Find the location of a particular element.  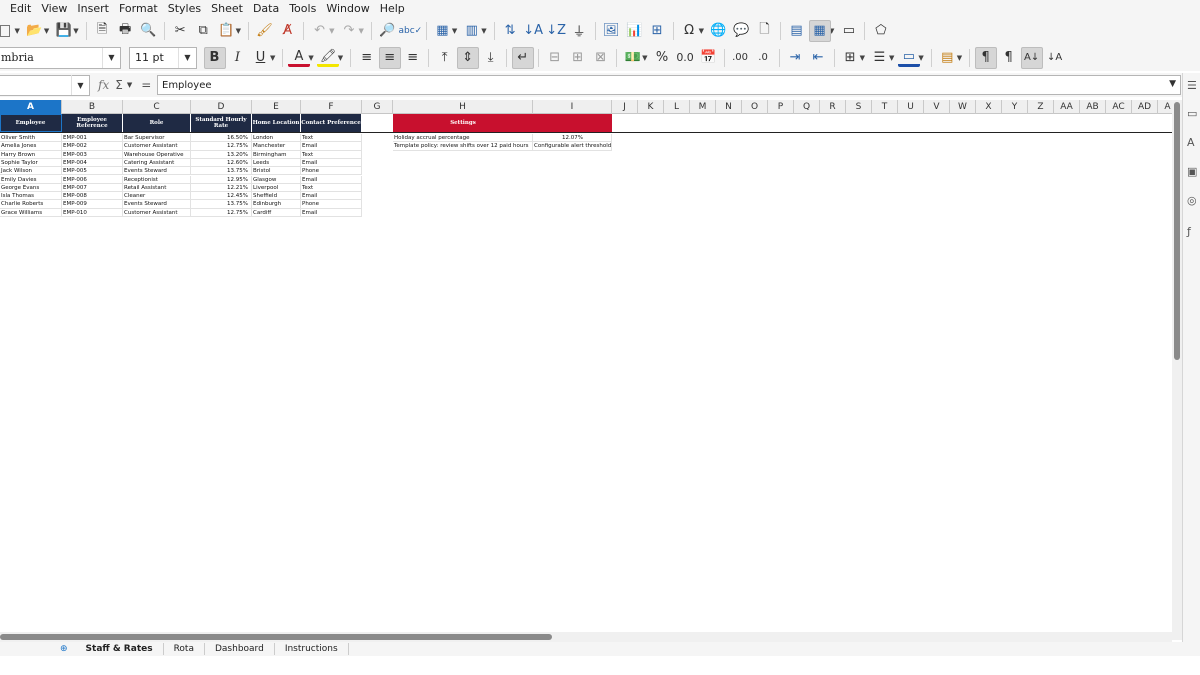

table-cell: 12.45% is located at coordinates (221, 196).